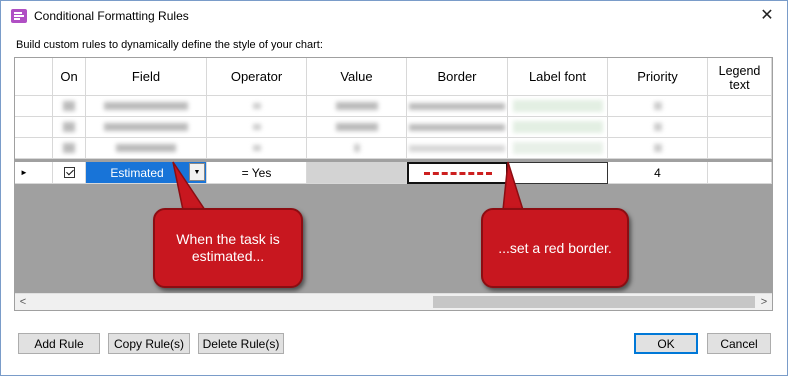 This screenshot has height=376, width=788. What do you see at coordinates (23, 302) in the screenshot?
I see `scroll-left-icon: <` at bounding box center [23, 302].